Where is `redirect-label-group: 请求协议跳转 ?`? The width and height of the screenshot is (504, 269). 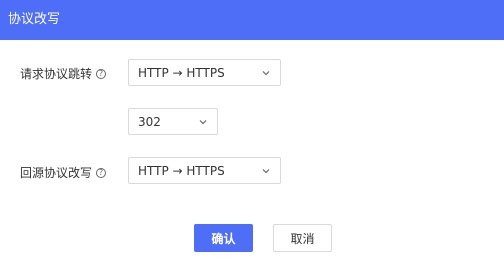
redirect-label-group: 请求协议跳转 ? is located at coordinates (63, 73).